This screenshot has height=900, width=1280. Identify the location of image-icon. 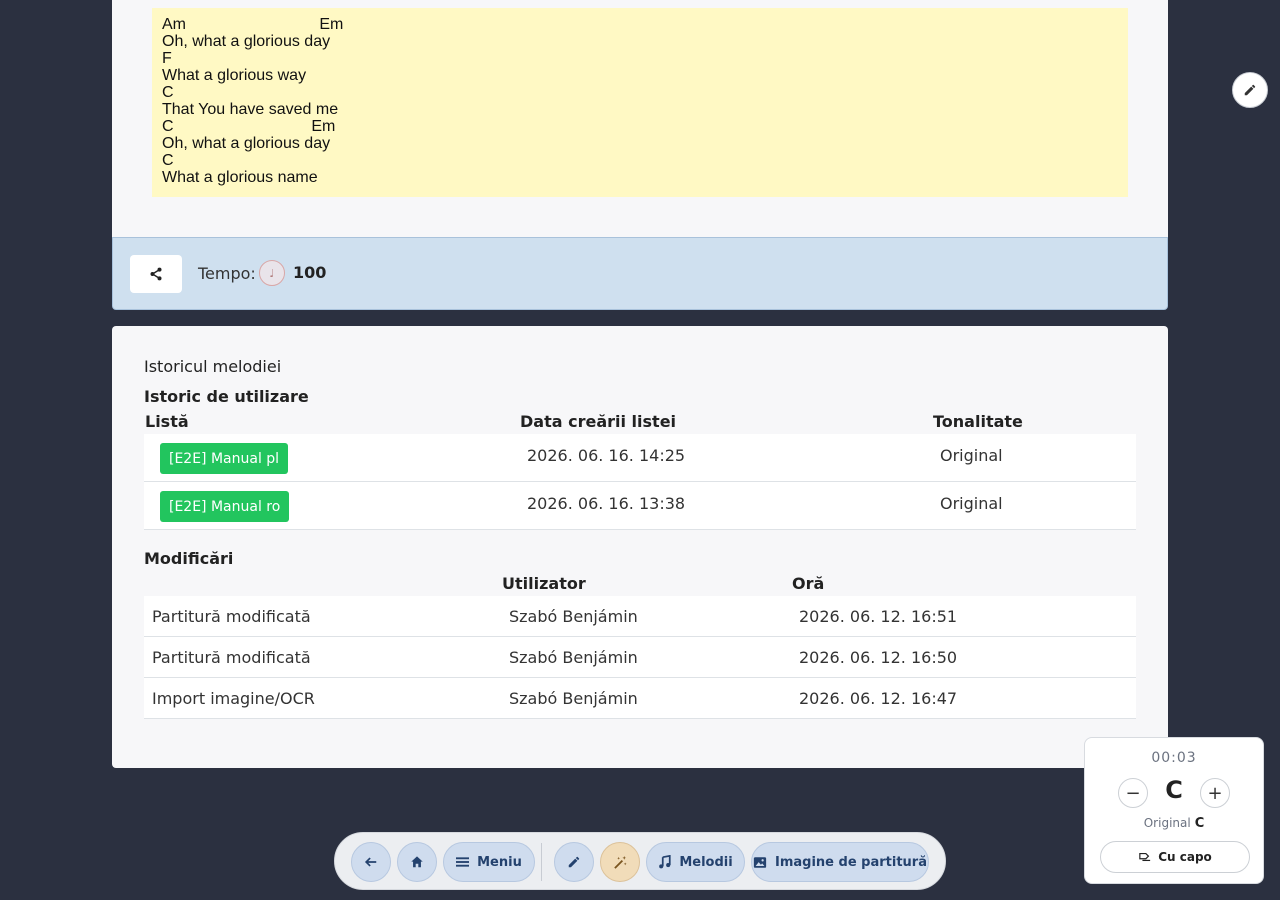
(760, 862).